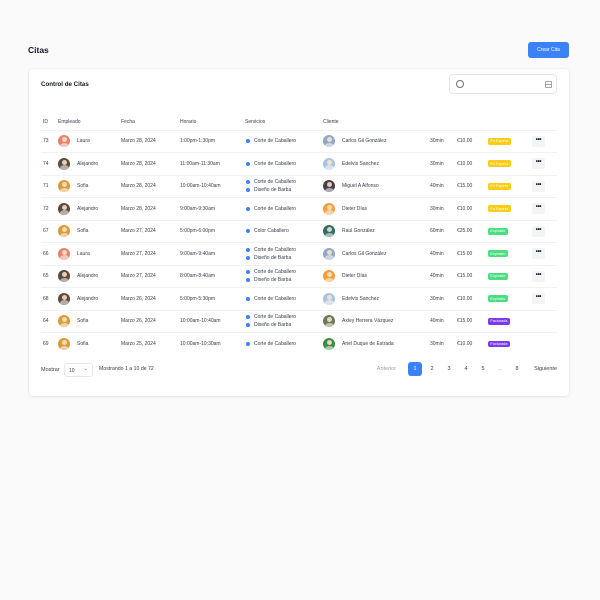  Describe the element at coordinates (386, 369) in the screenshot. I see `pagination-prev: Anterior` at that location.